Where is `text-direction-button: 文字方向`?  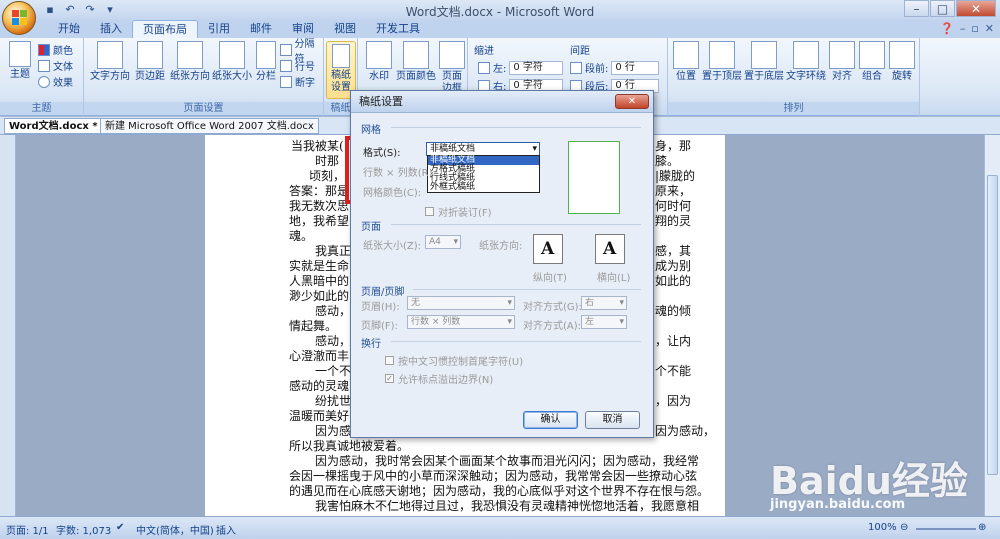
text-direction-button: 文字方向 is located at coordinates (110, 62).